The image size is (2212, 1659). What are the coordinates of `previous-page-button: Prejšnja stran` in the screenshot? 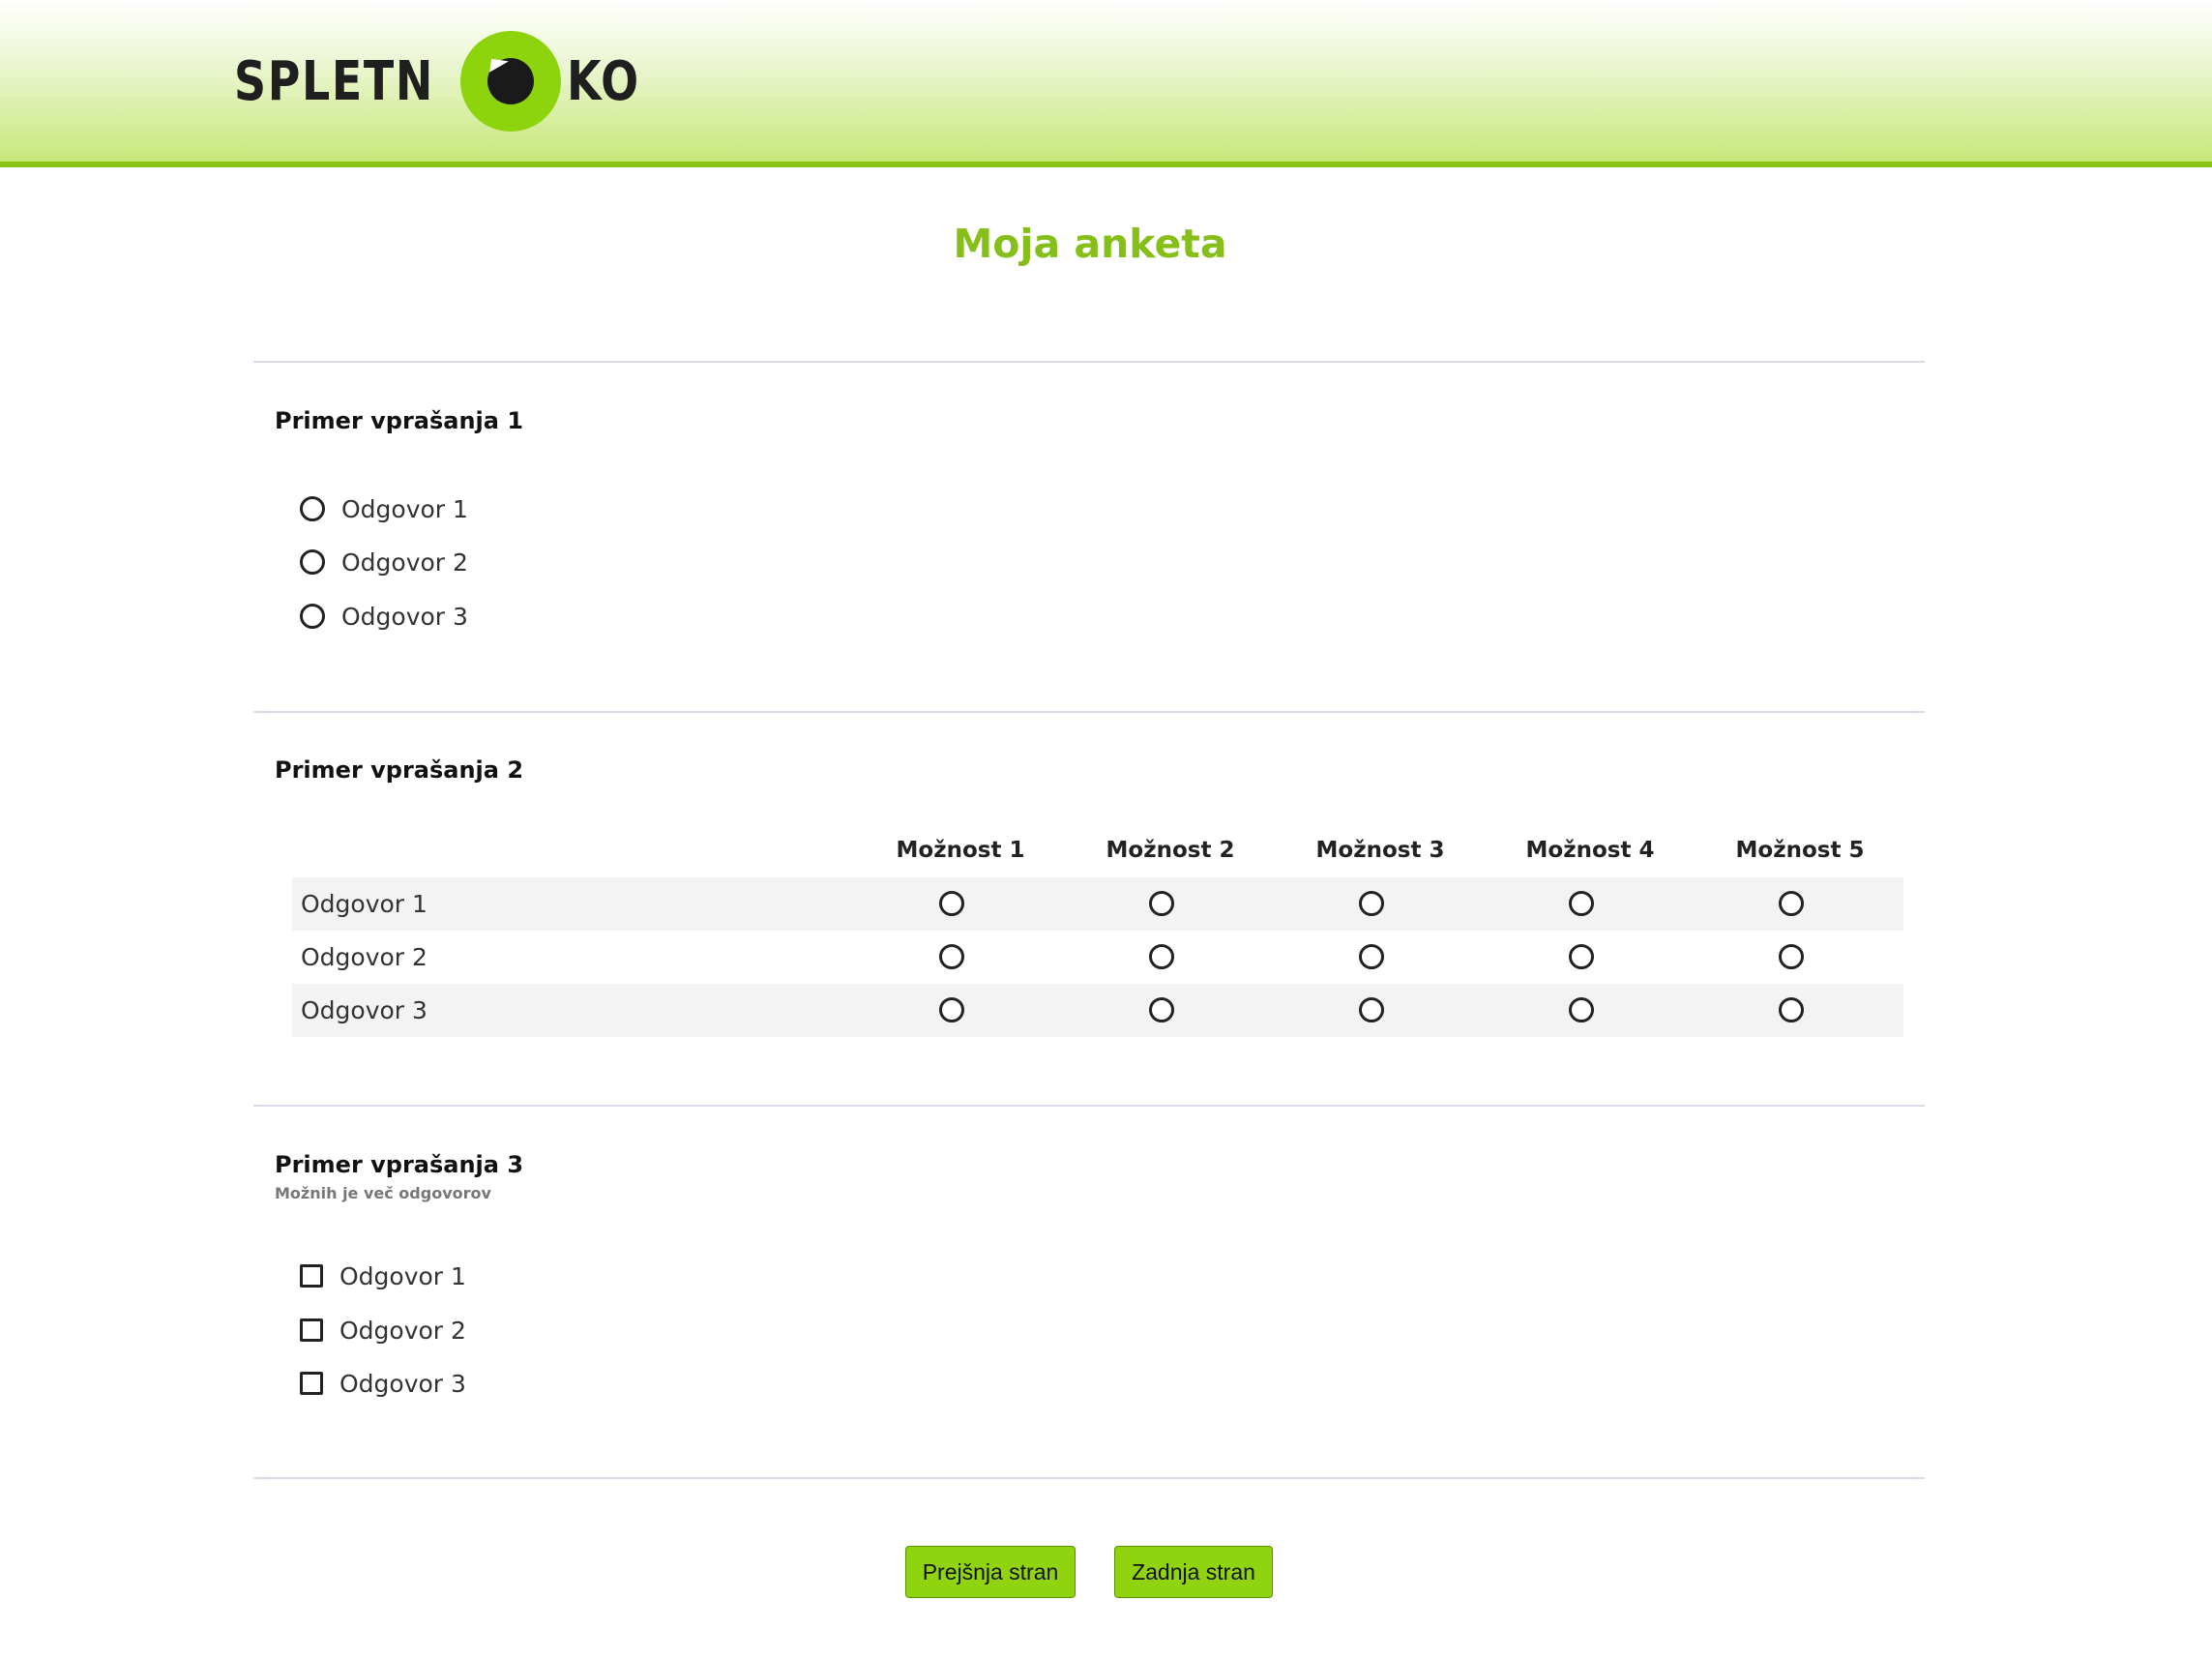 It's located at (991, 1572).